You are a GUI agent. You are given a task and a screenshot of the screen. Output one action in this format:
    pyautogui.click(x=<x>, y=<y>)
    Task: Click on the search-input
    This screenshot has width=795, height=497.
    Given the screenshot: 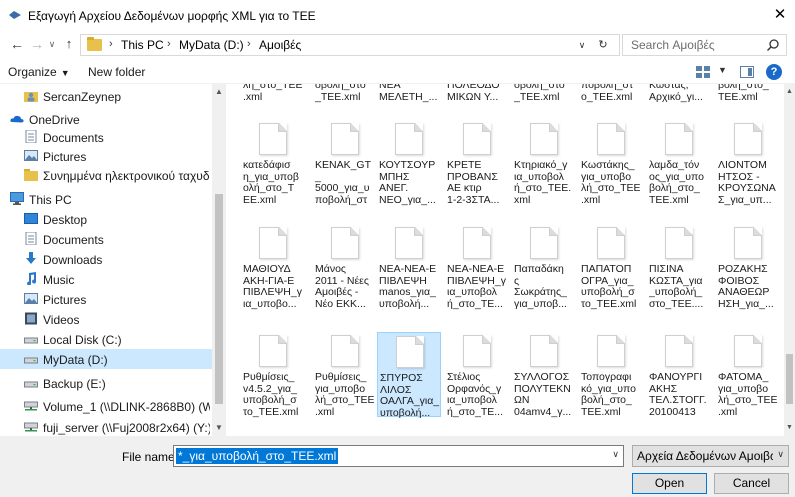 What is the action you would take?
    pyautogui.click(x=693, y=45)
    